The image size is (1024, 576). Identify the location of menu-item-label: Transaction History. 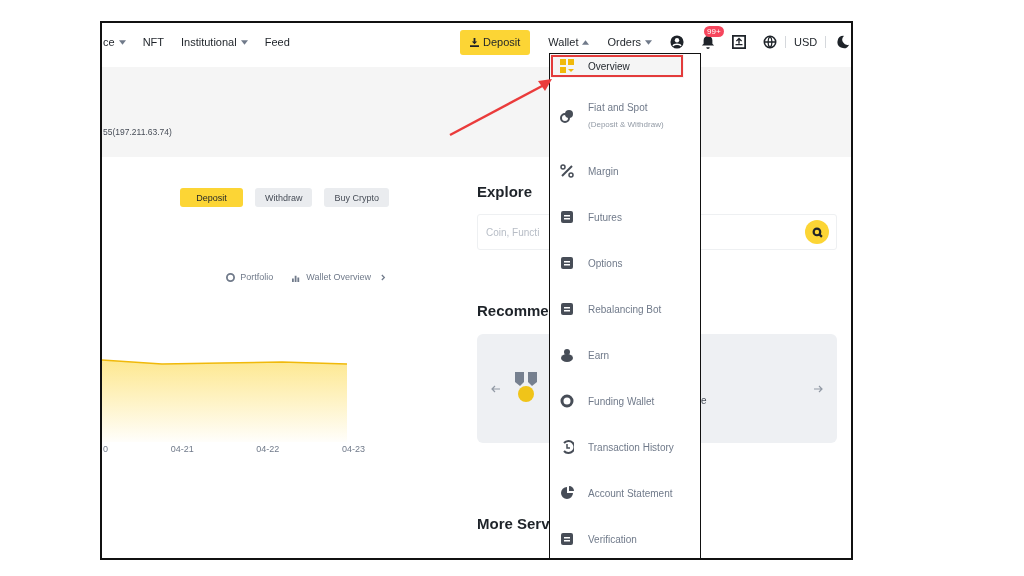
(631, 447).